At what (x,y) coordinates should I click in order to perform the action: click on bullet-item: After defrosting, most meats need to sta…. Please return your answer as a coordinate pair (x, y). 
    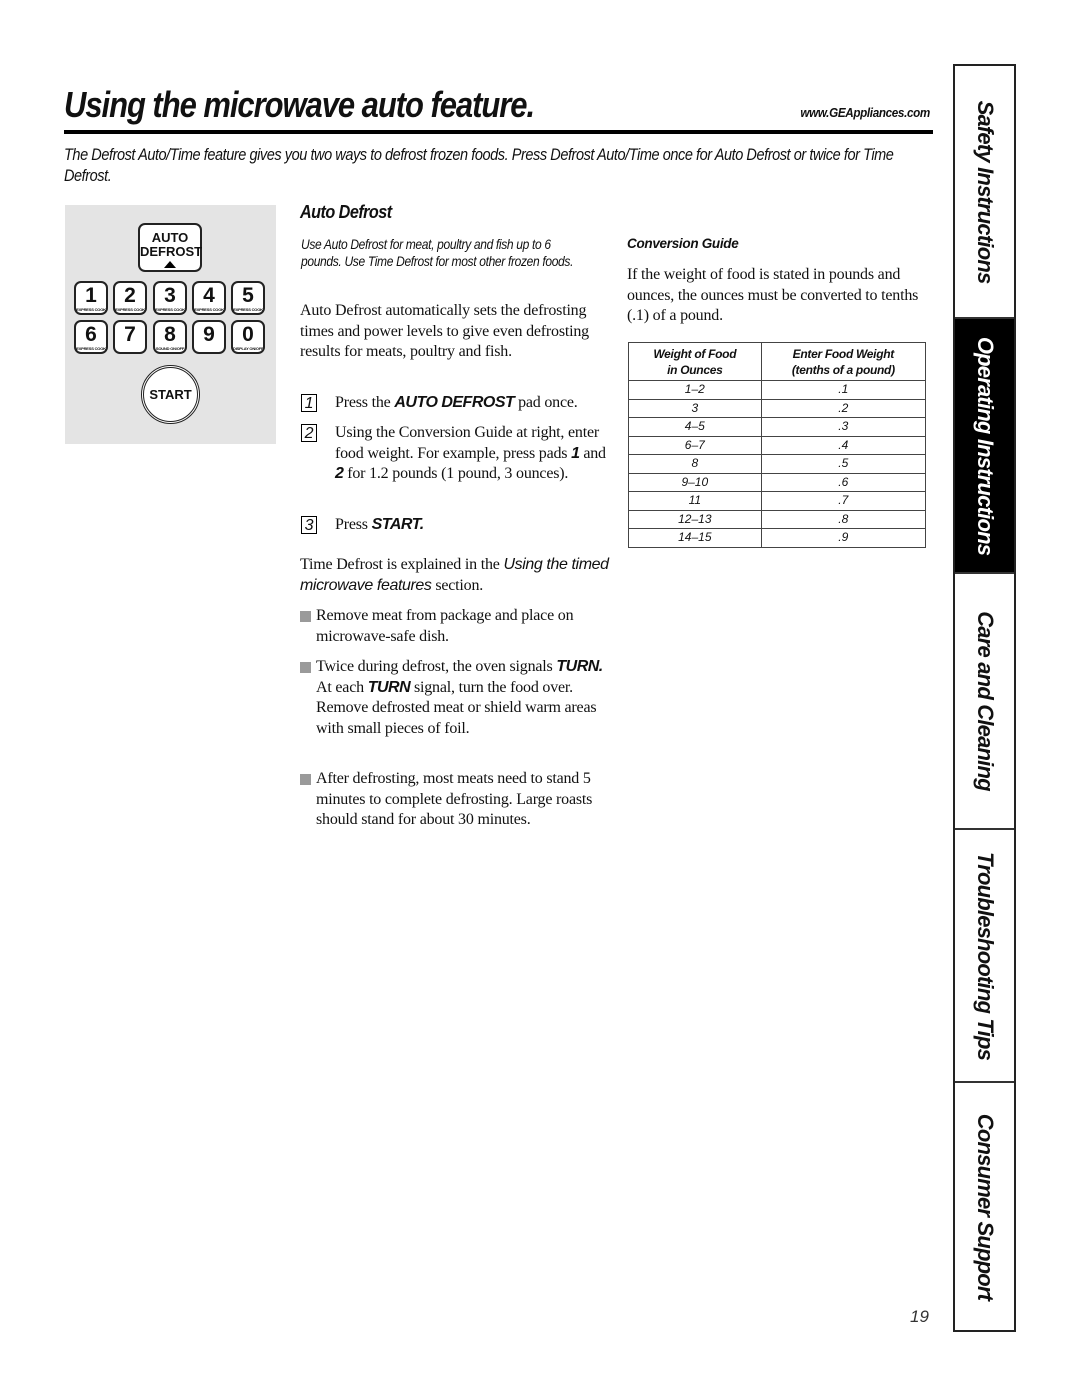
    Looking at the image, I should click on (455, 800).